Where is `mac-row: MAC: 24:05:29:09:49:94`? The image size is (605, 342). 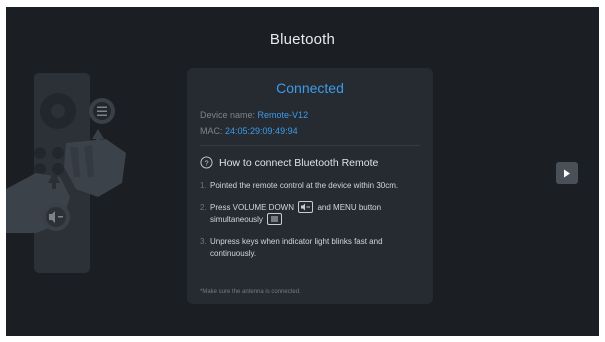
mac-row: MAC: 24:05:29:09:49:94 is located at coordinates (249, 131).